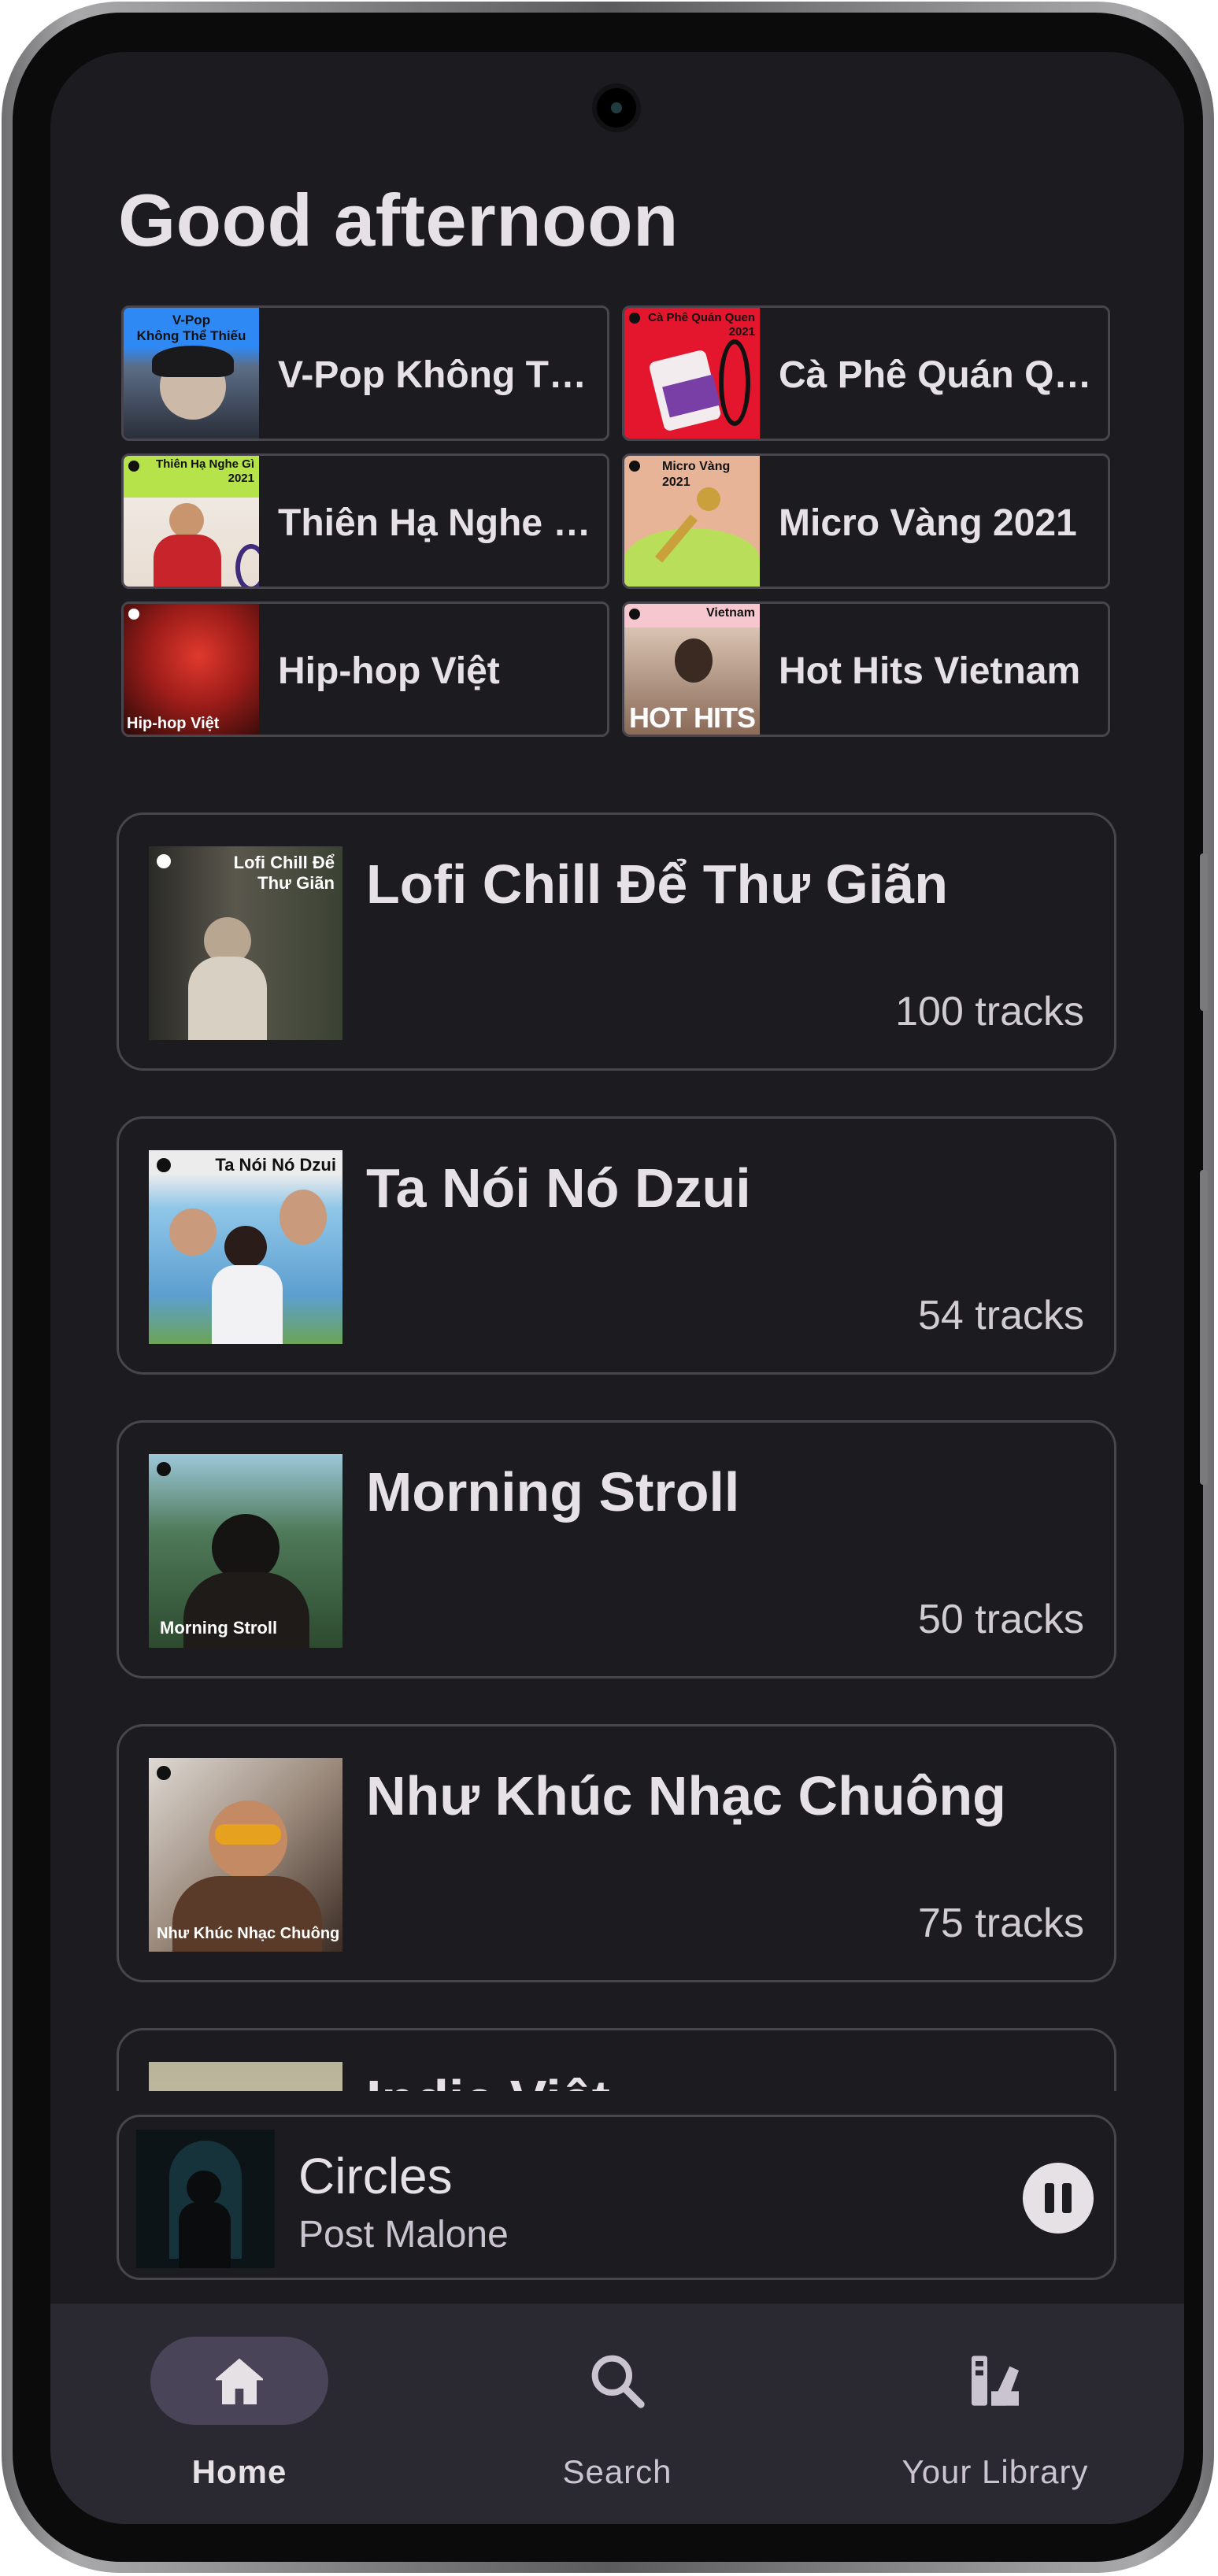 The image size is (1218, 2576). Describe the element at coordinates (995, 2381) in the screenshot. I see `library-icon` at that location.